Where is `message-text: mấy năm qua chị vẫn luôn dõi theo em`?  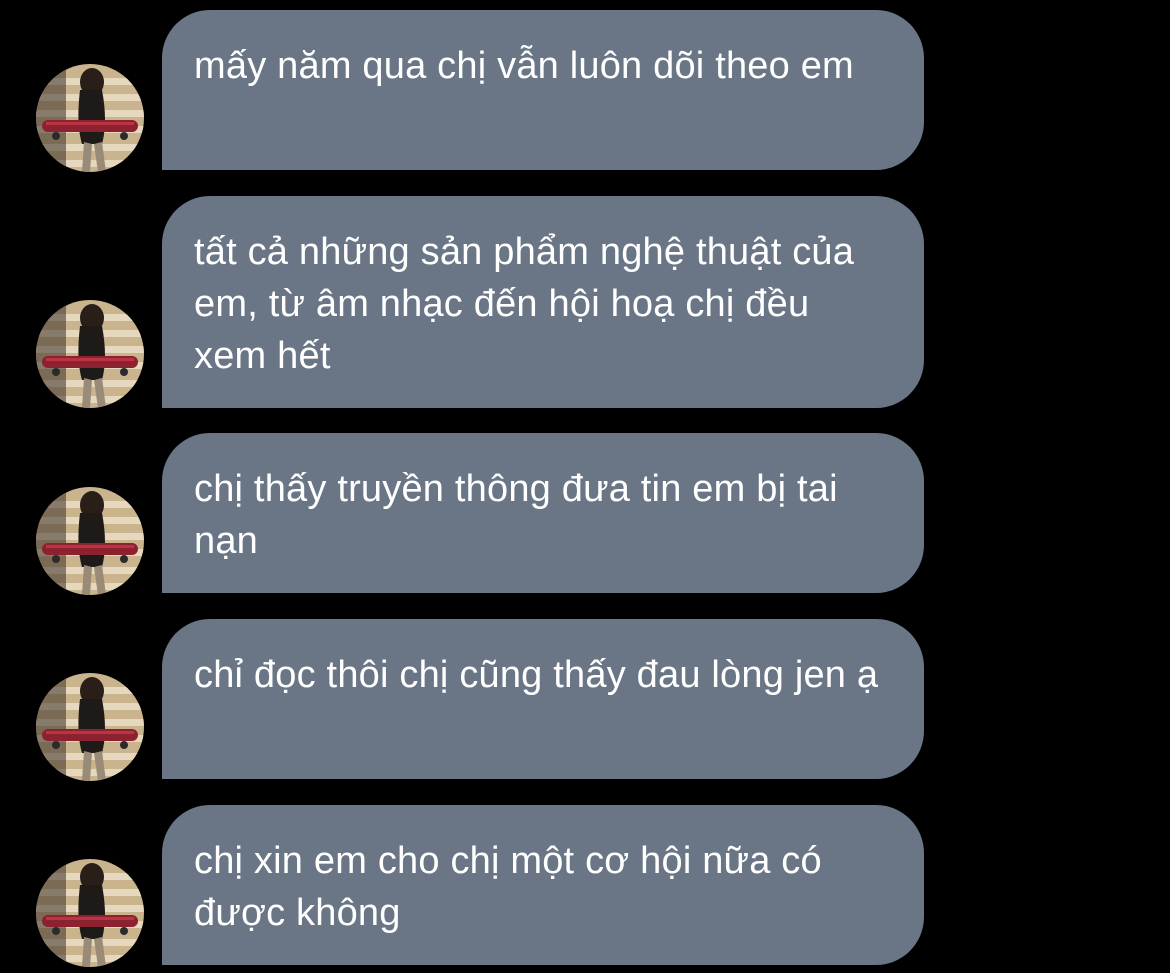
message-text: mấy năm qua chị vẫn luôn dõi theo em is located at coordinates (524, 66).